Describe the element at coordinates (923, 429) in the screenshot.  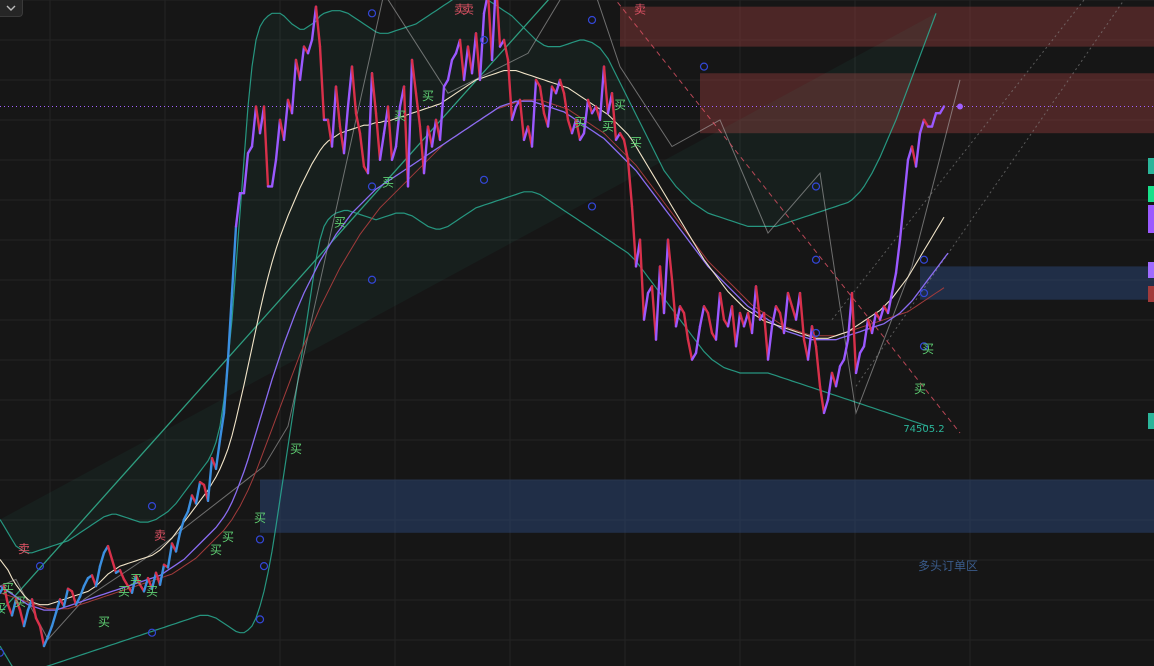
I see `price-readout-label: 74505.2` at that location.